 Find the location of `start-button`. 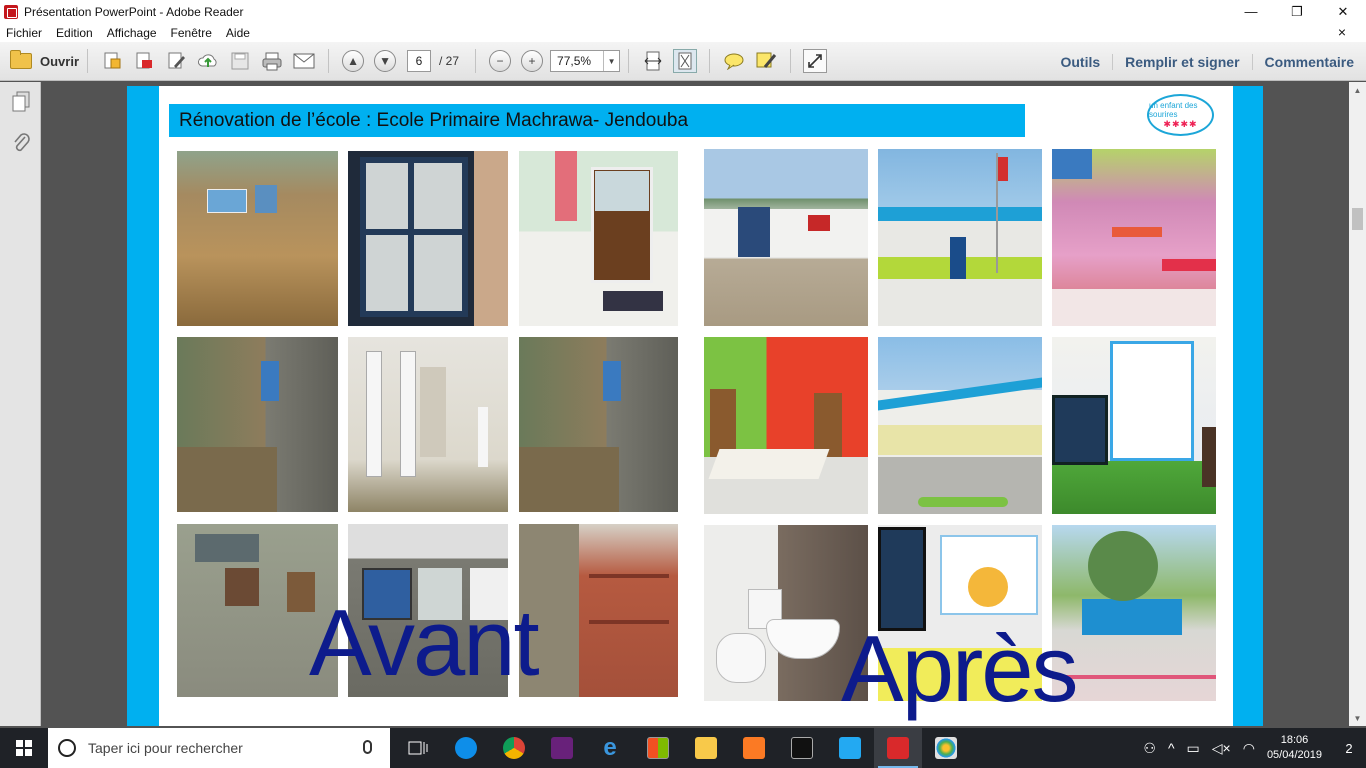

start-button is located at coordinates (24, 748).